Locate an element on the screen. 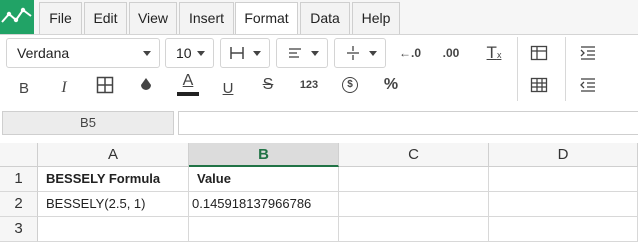 The height and width of the screenshot is (243, 638). cell-b1: Value is located at coordinates (264, 179).